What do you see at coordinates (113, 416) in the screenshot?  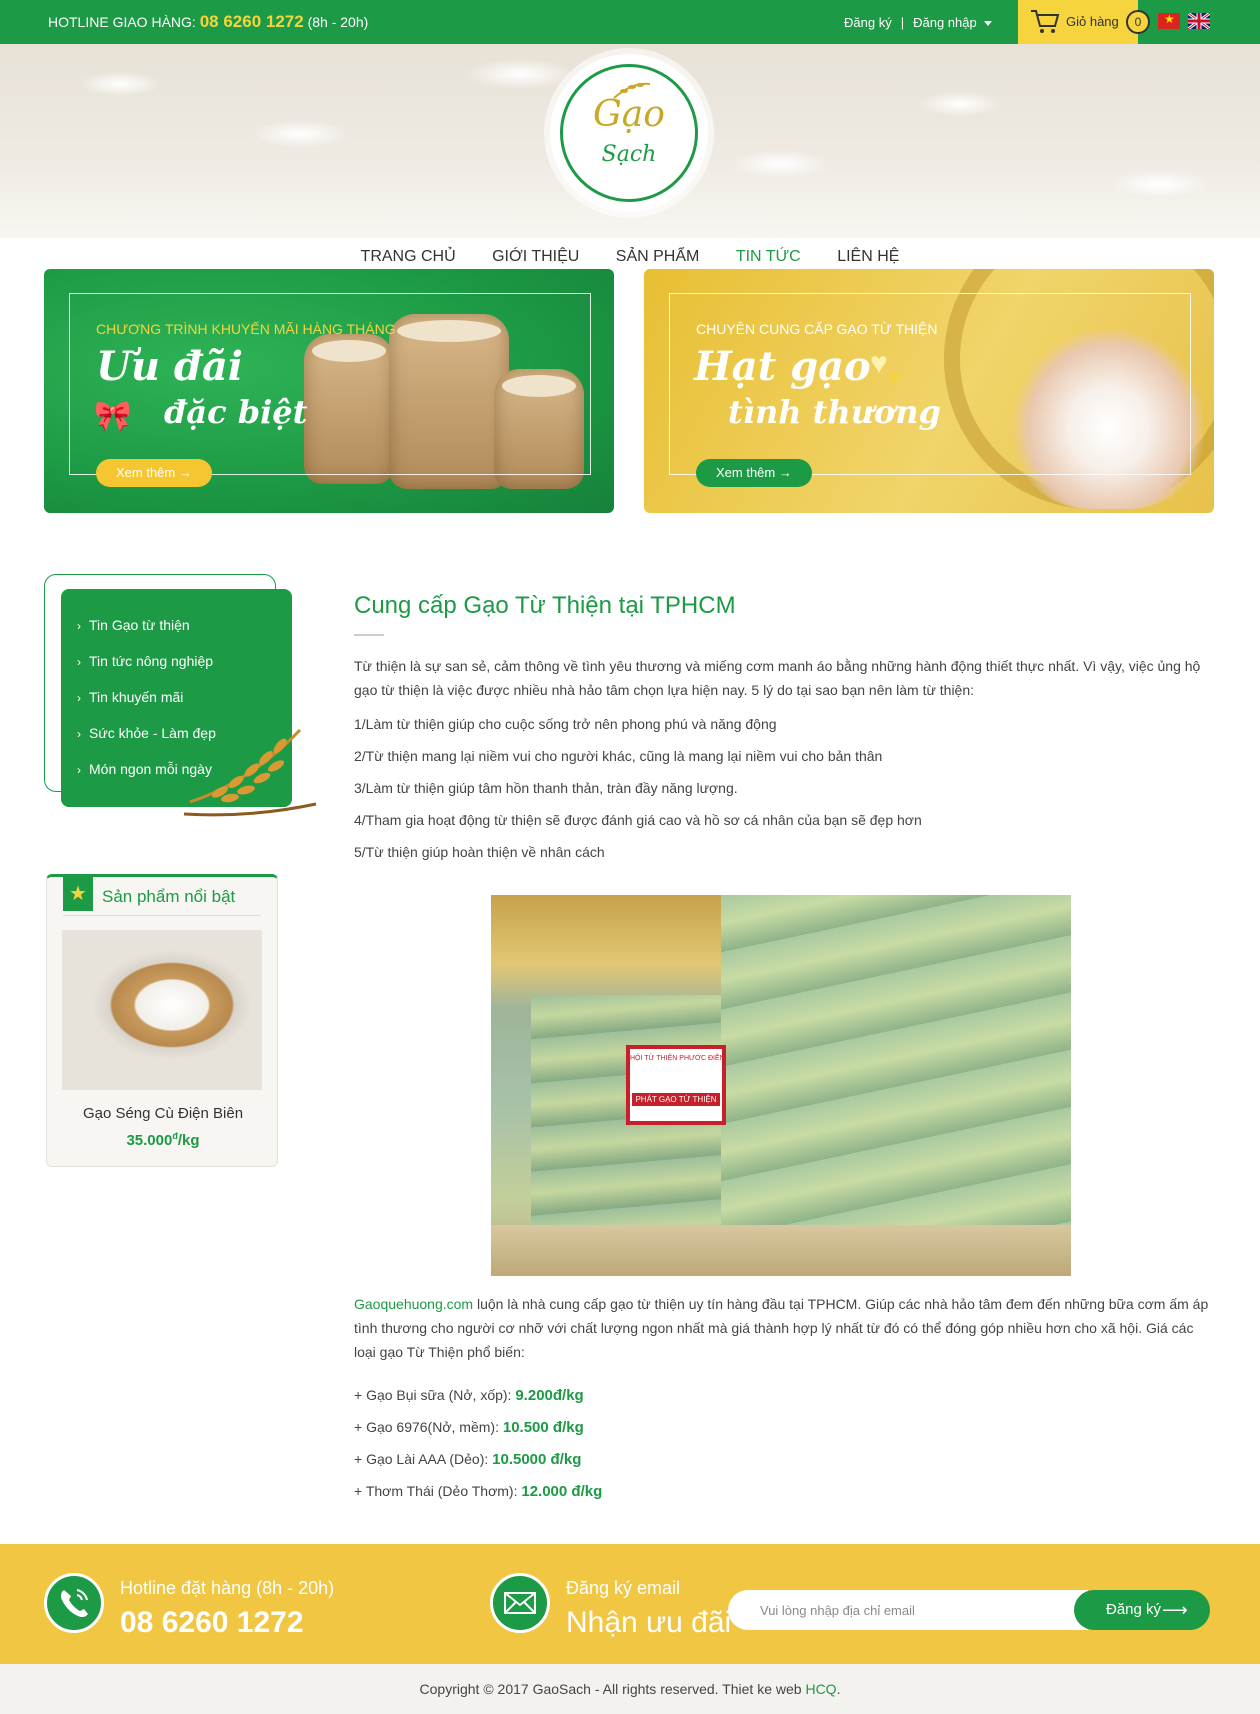 I see `ribbon-bow-icon: 🎀` at bounding box center [113, 416].